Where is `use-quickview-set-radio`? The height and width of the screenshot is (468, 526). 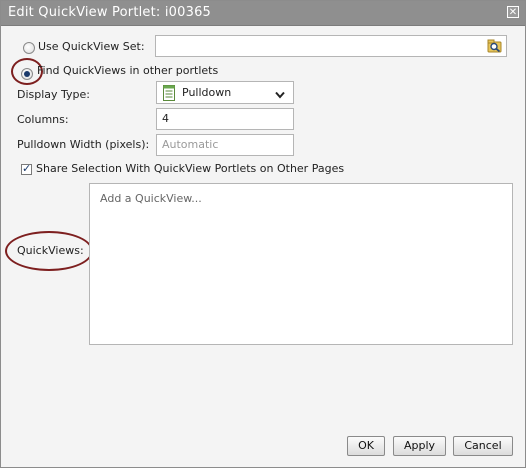 use-quickview-set-radio is located at coordinates (29, 48).